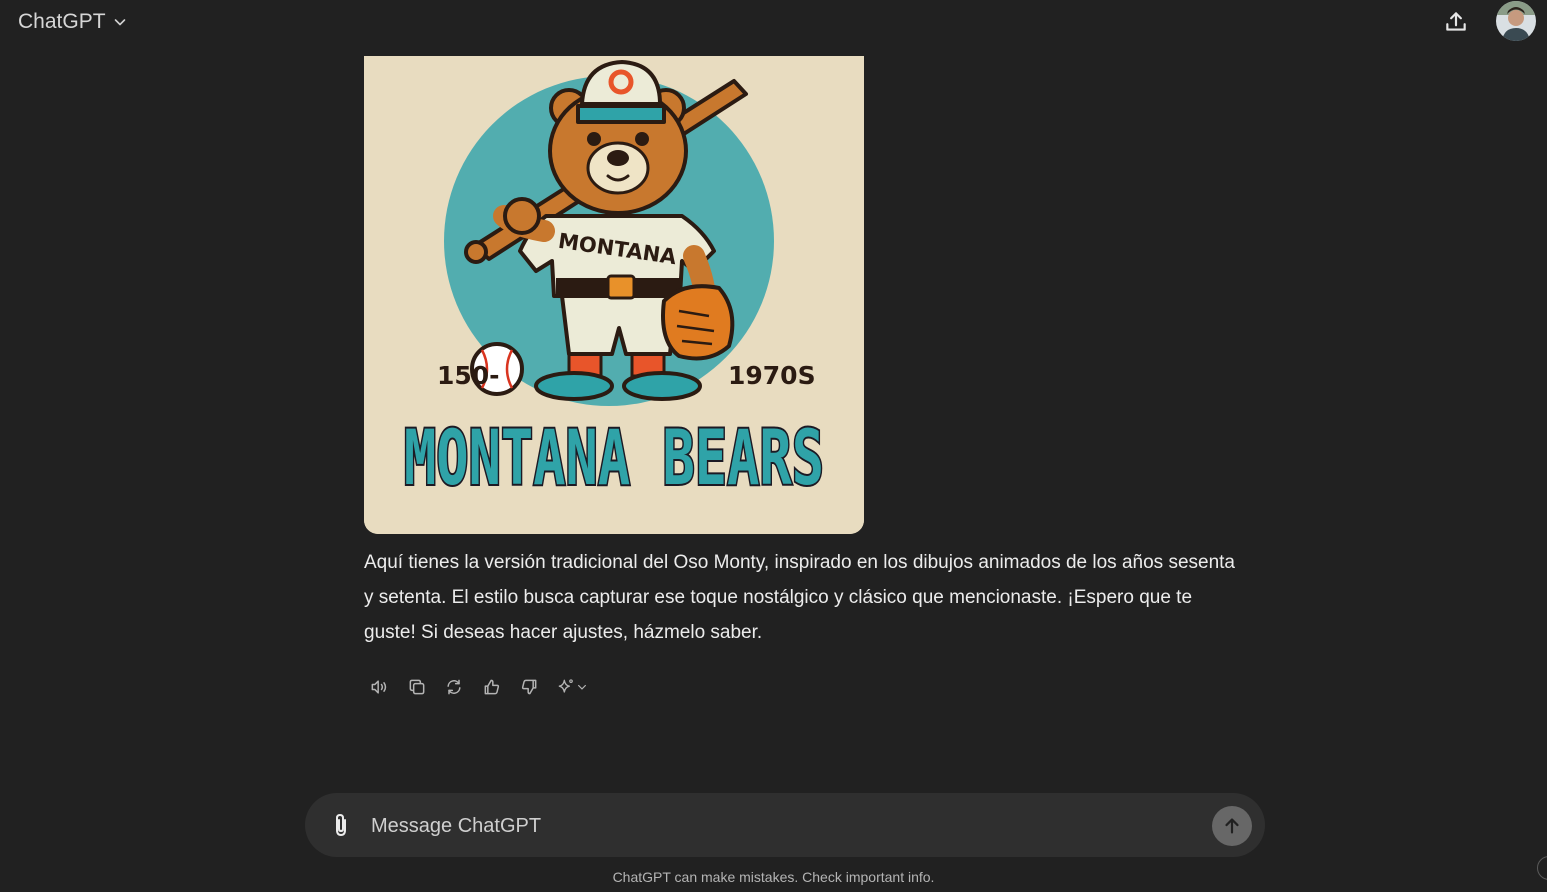  I want to click on read-aloud-icon, so click(379, 687).